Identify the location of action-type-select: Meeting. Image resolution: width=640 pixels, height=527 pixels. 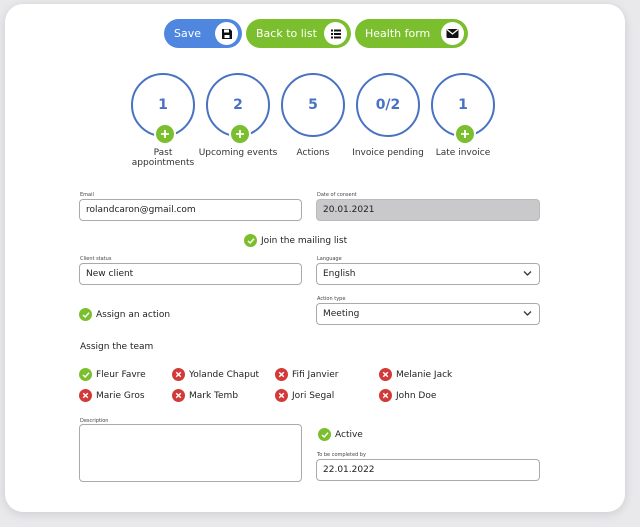
(428, 314).